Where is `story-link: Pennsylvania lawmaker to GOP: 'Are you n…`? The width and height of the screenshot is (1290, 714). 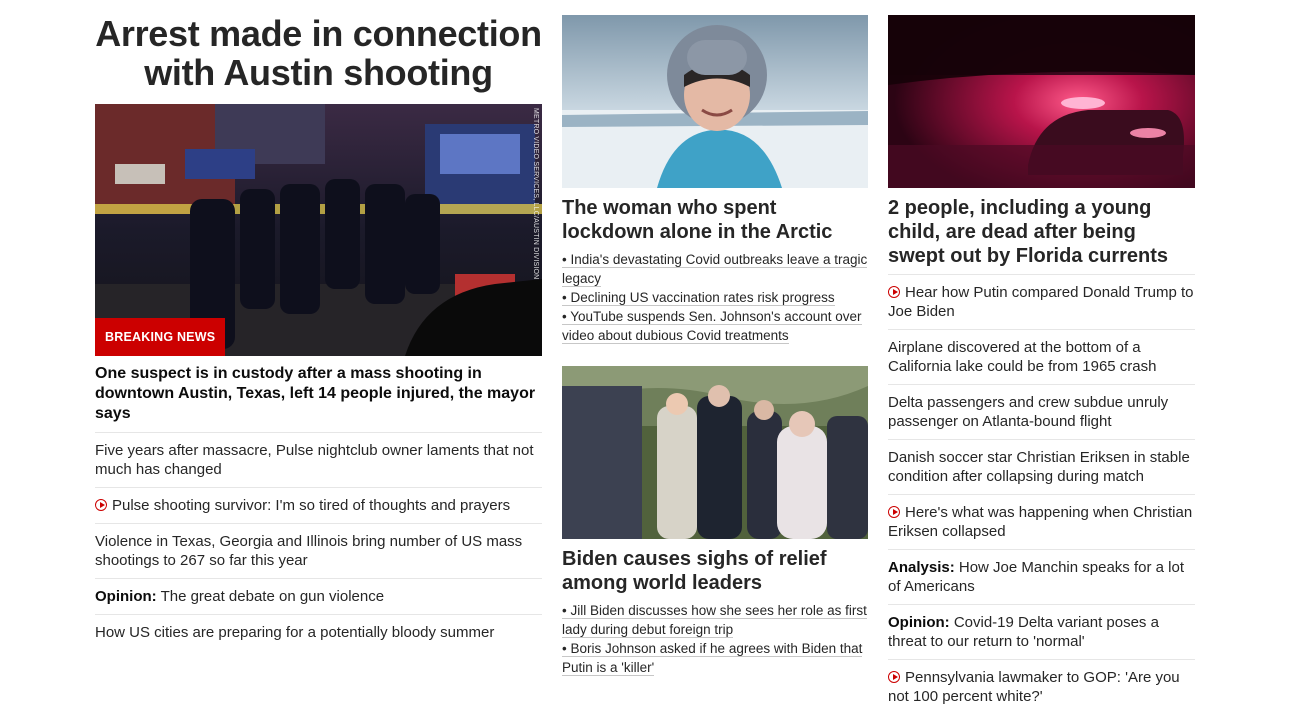
story-link: Pennsylvania lawmaker to GOP: 'Are you n… is located at coordinates (1034, 687).